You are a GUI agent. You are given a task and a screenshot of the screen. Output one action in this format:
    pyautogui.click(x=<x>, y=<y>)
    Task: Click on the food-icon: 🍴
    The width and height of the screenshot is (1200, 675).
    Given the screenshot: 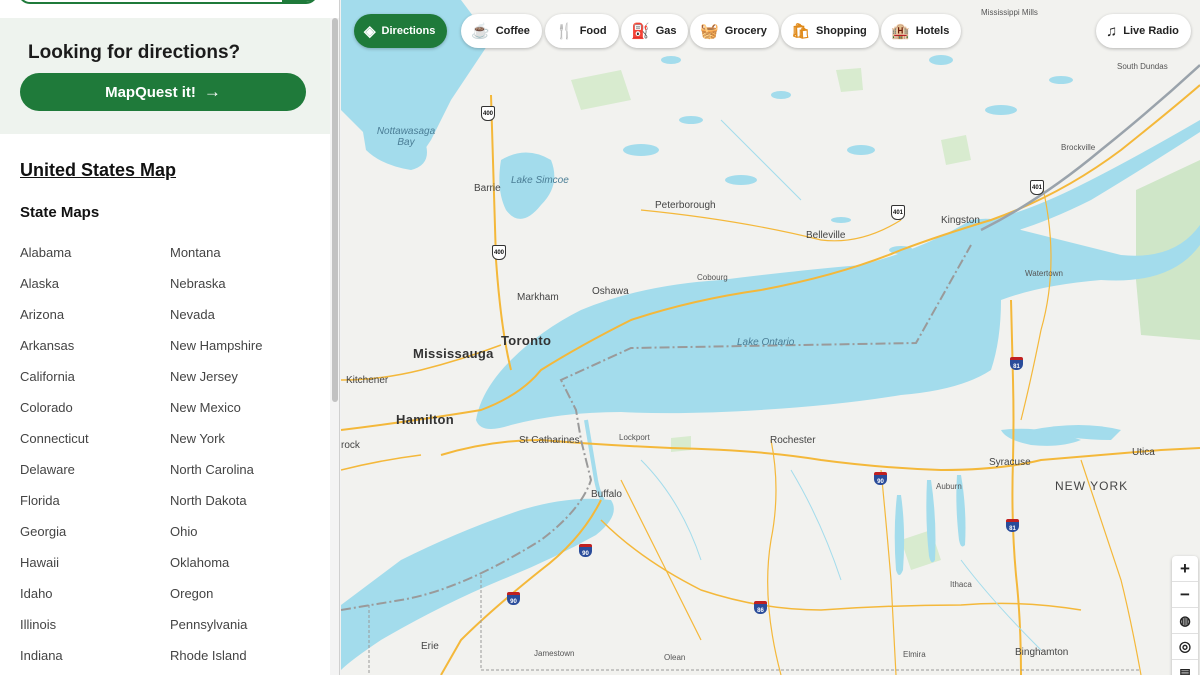 What is the action you would take?
    pyautogui.click(x=564, y=31)
    